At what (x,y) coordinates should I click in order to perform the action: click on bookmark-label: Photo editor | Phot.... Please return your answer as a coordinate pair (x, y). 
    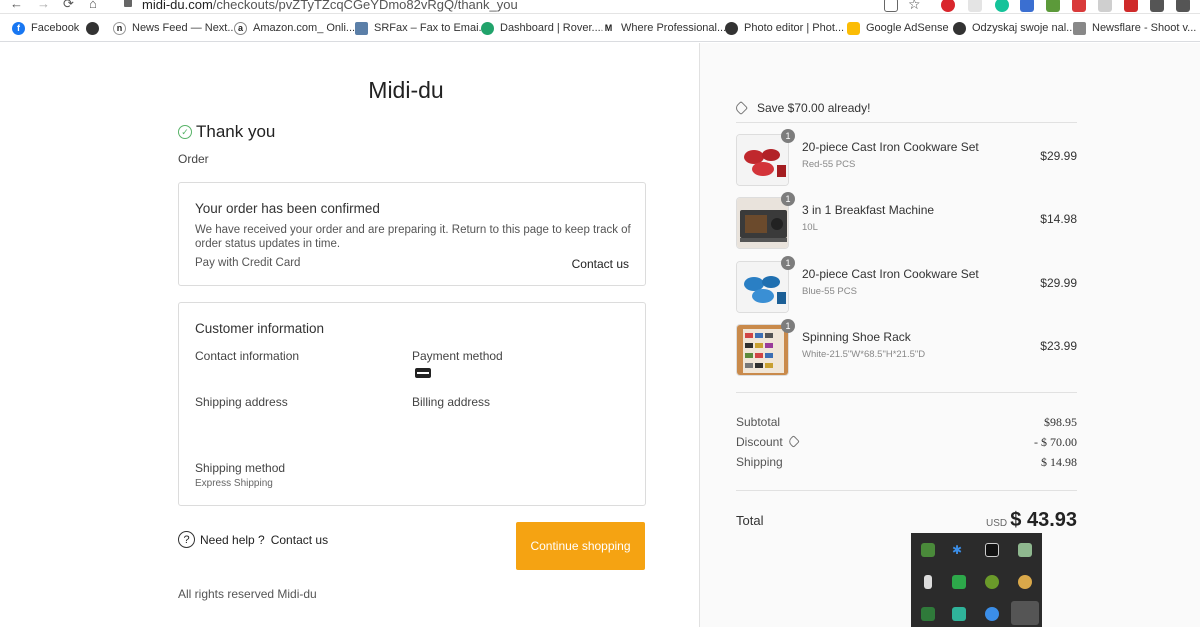
    Looking at the image, I should click on (794, 28).